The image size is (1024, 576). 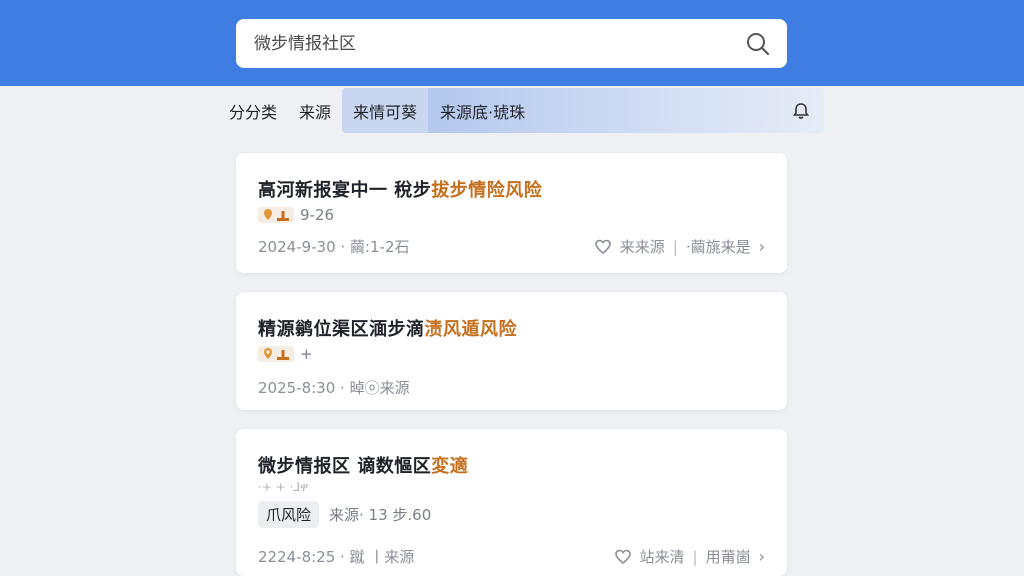 I want to click on top-header-bar, so click(x=512, y=43).